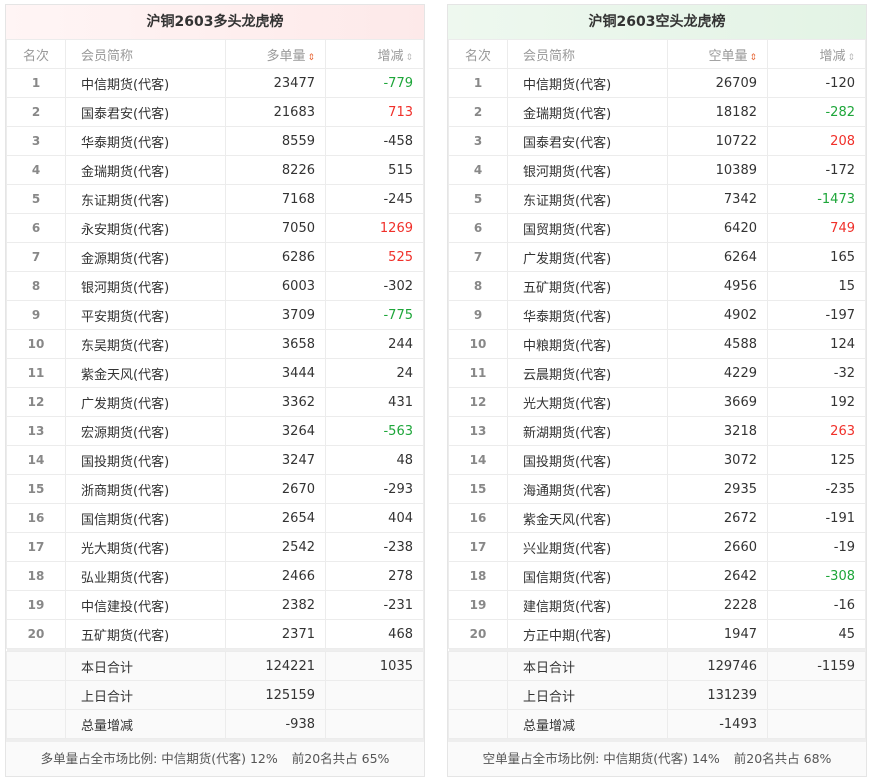  What do you see at coordinates (717, 634) in the screenshot?
I see `volume: 1947` at bounding box center [717, 634].